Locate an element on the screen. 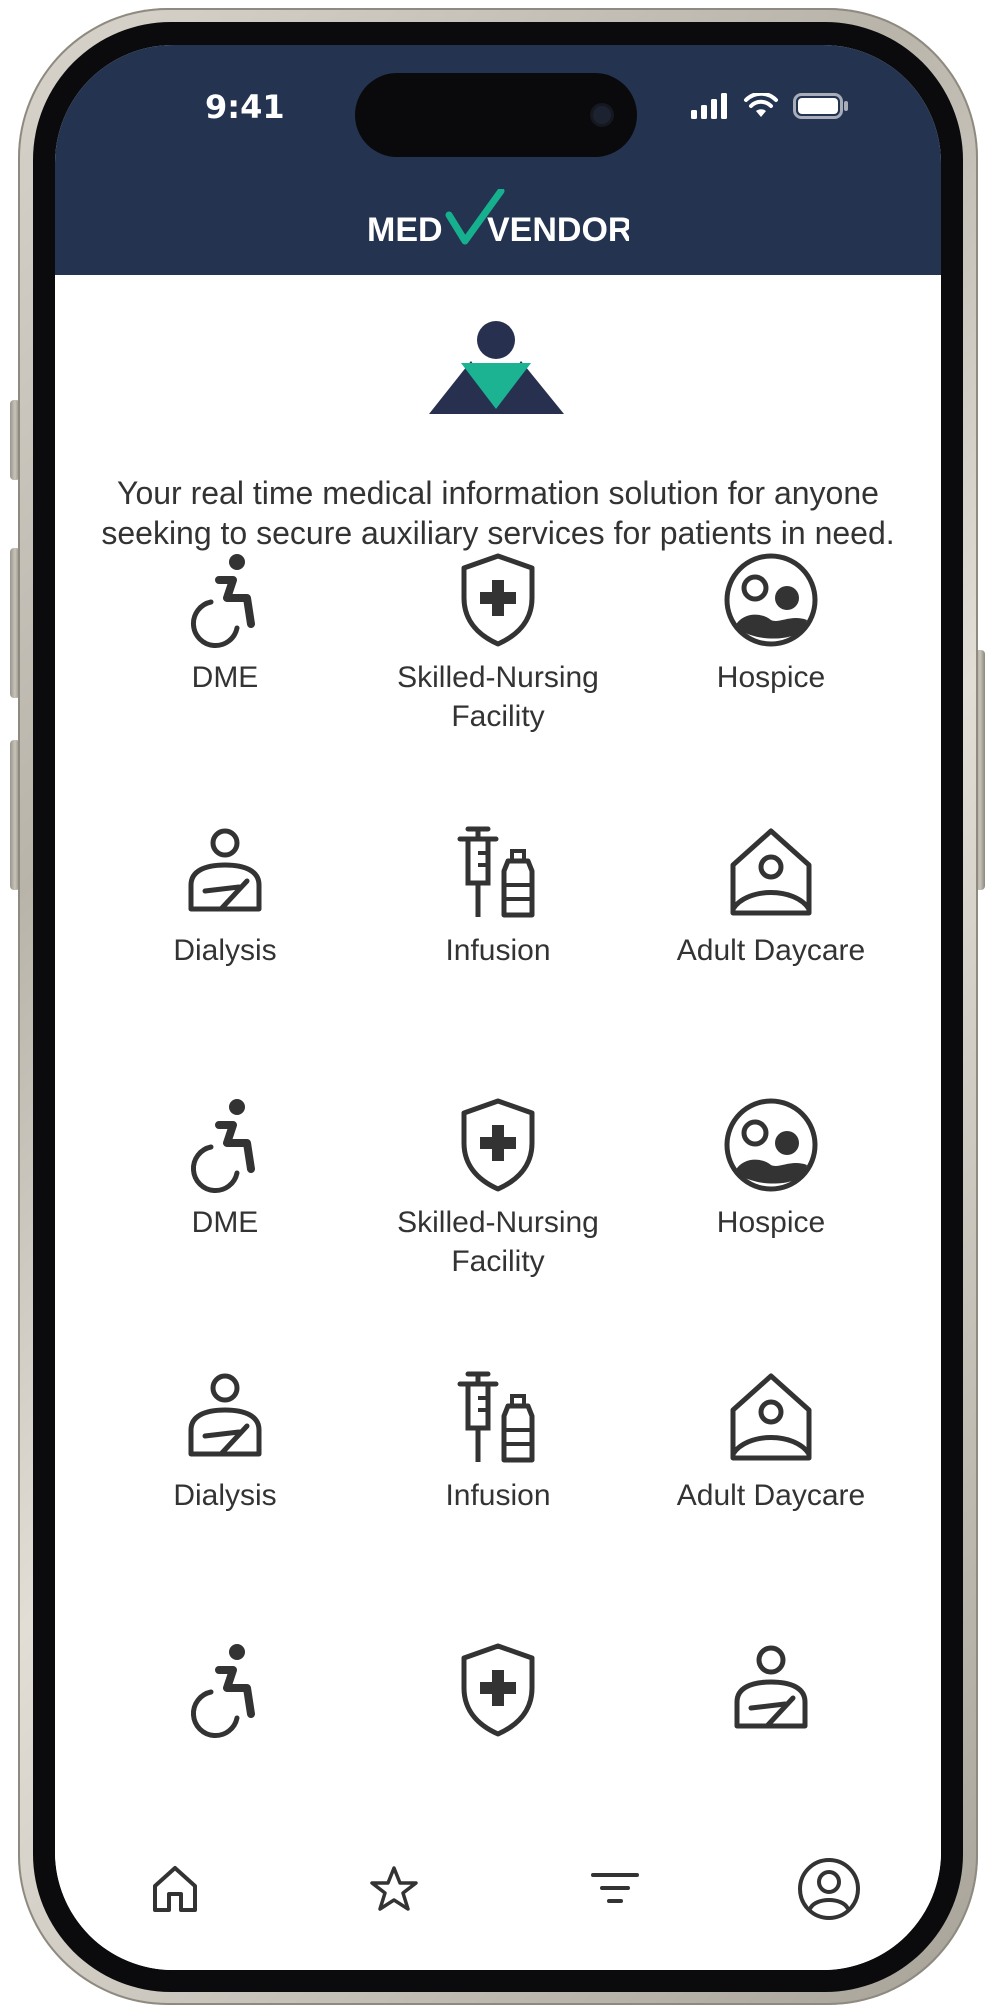 The width and height of the screenshot is (994, 2013). tab-home is located at coordinates (175, 1889).